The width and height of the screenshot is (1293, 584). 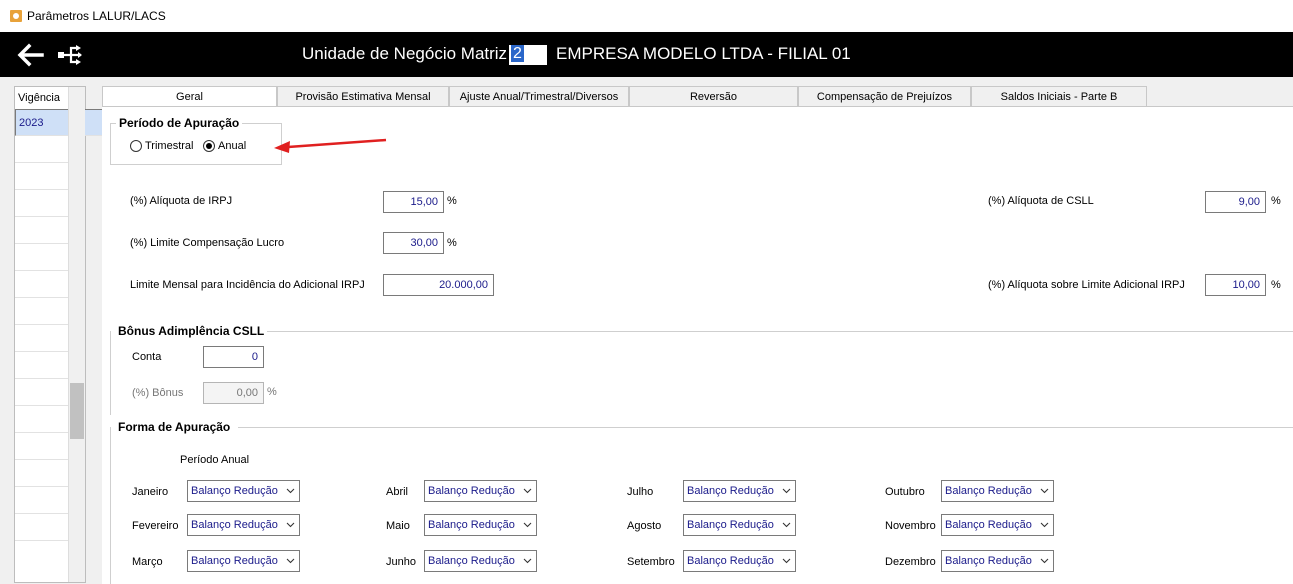 What do you see at coordinates (150, 492) in the screenshot?
I see `month-label: Janeiro` at bounding box center [150, 492].